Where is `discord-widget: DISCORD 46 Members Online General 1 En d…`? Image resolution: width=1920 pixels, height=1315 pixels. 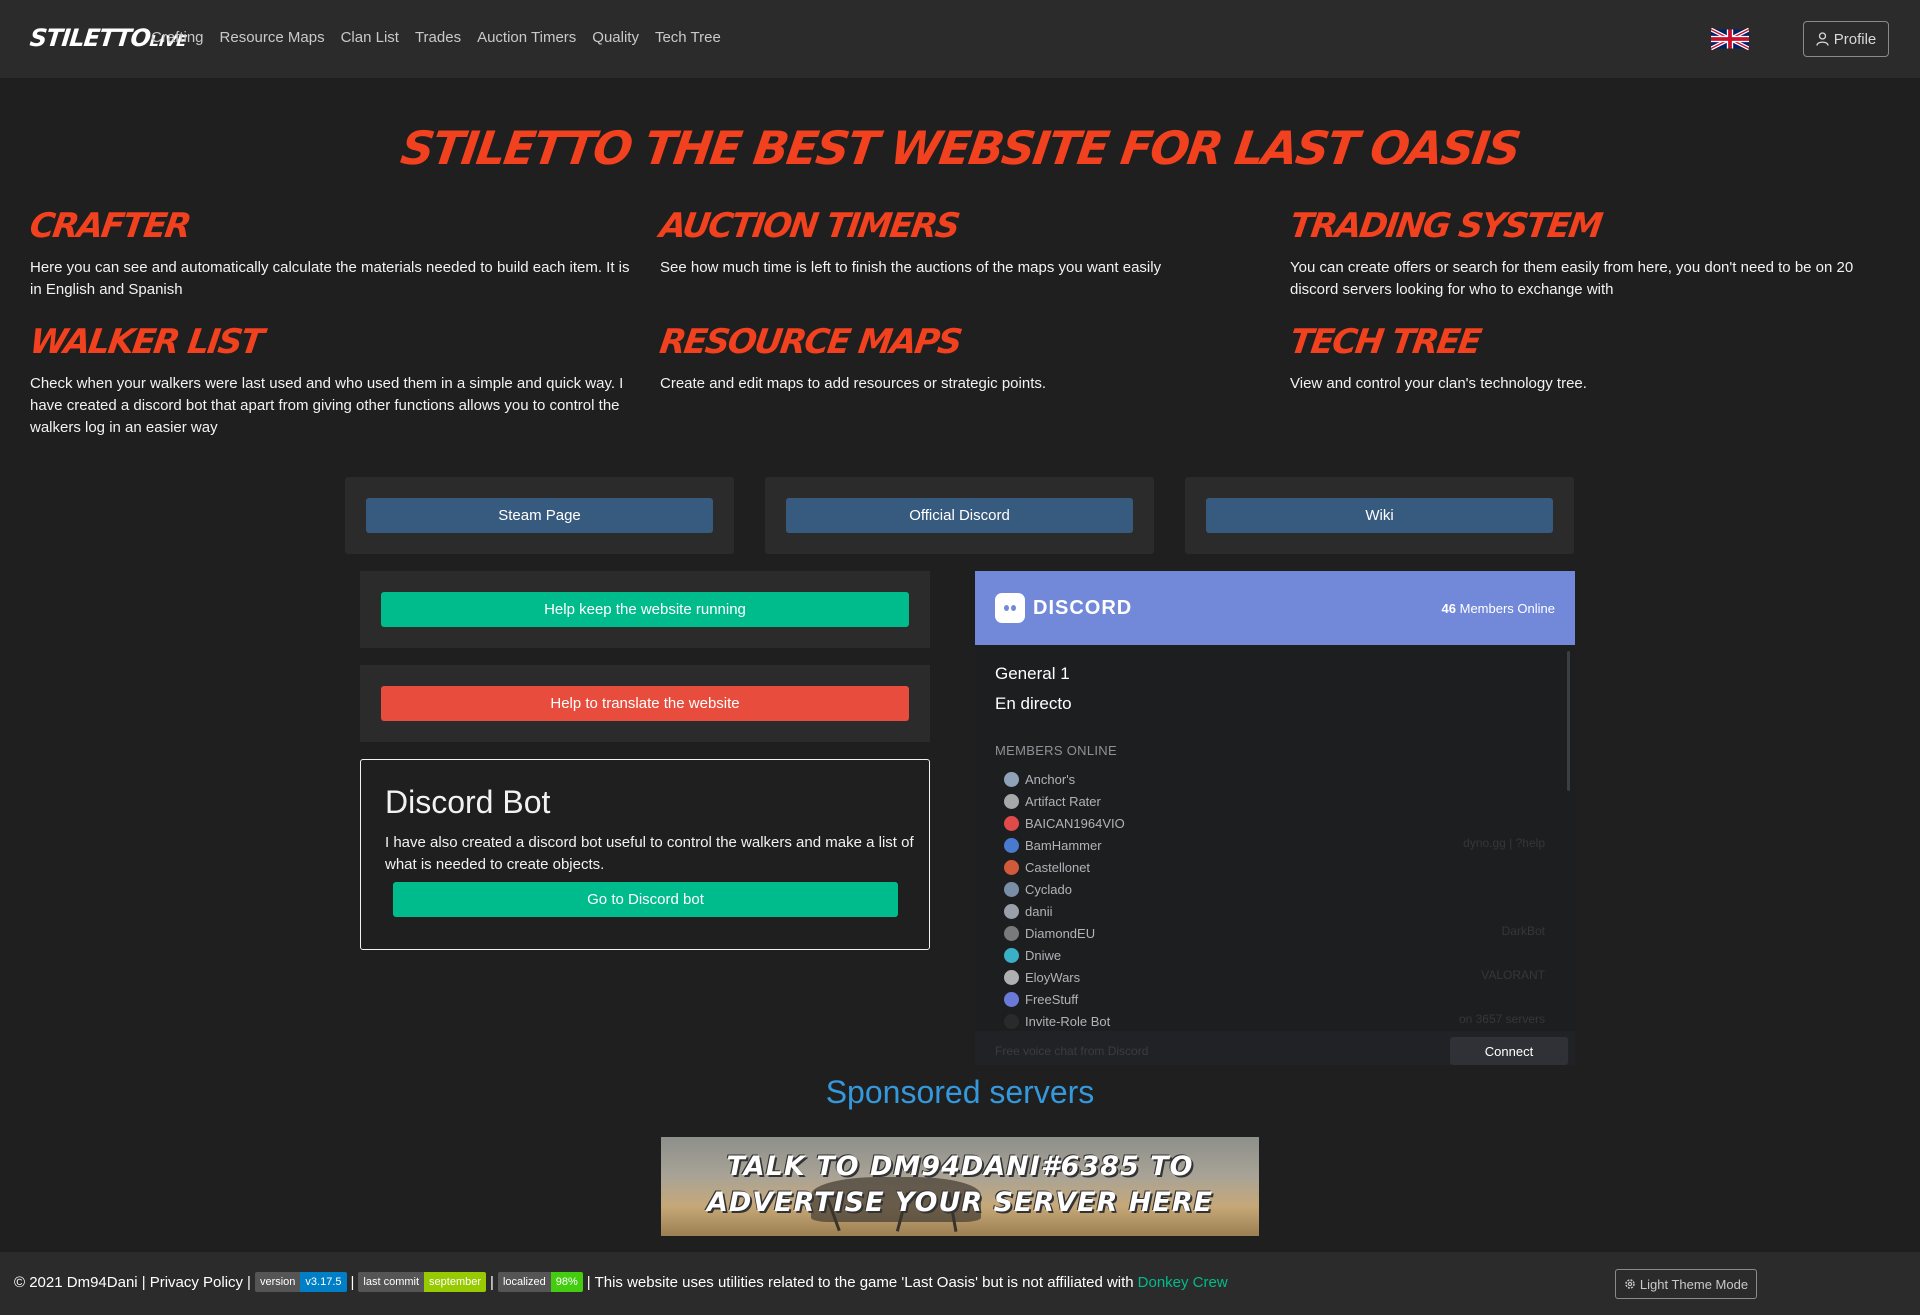 discord-widget: DISCORD 46 Members Online General 1 En d… is located at coordinates (1275, 818).